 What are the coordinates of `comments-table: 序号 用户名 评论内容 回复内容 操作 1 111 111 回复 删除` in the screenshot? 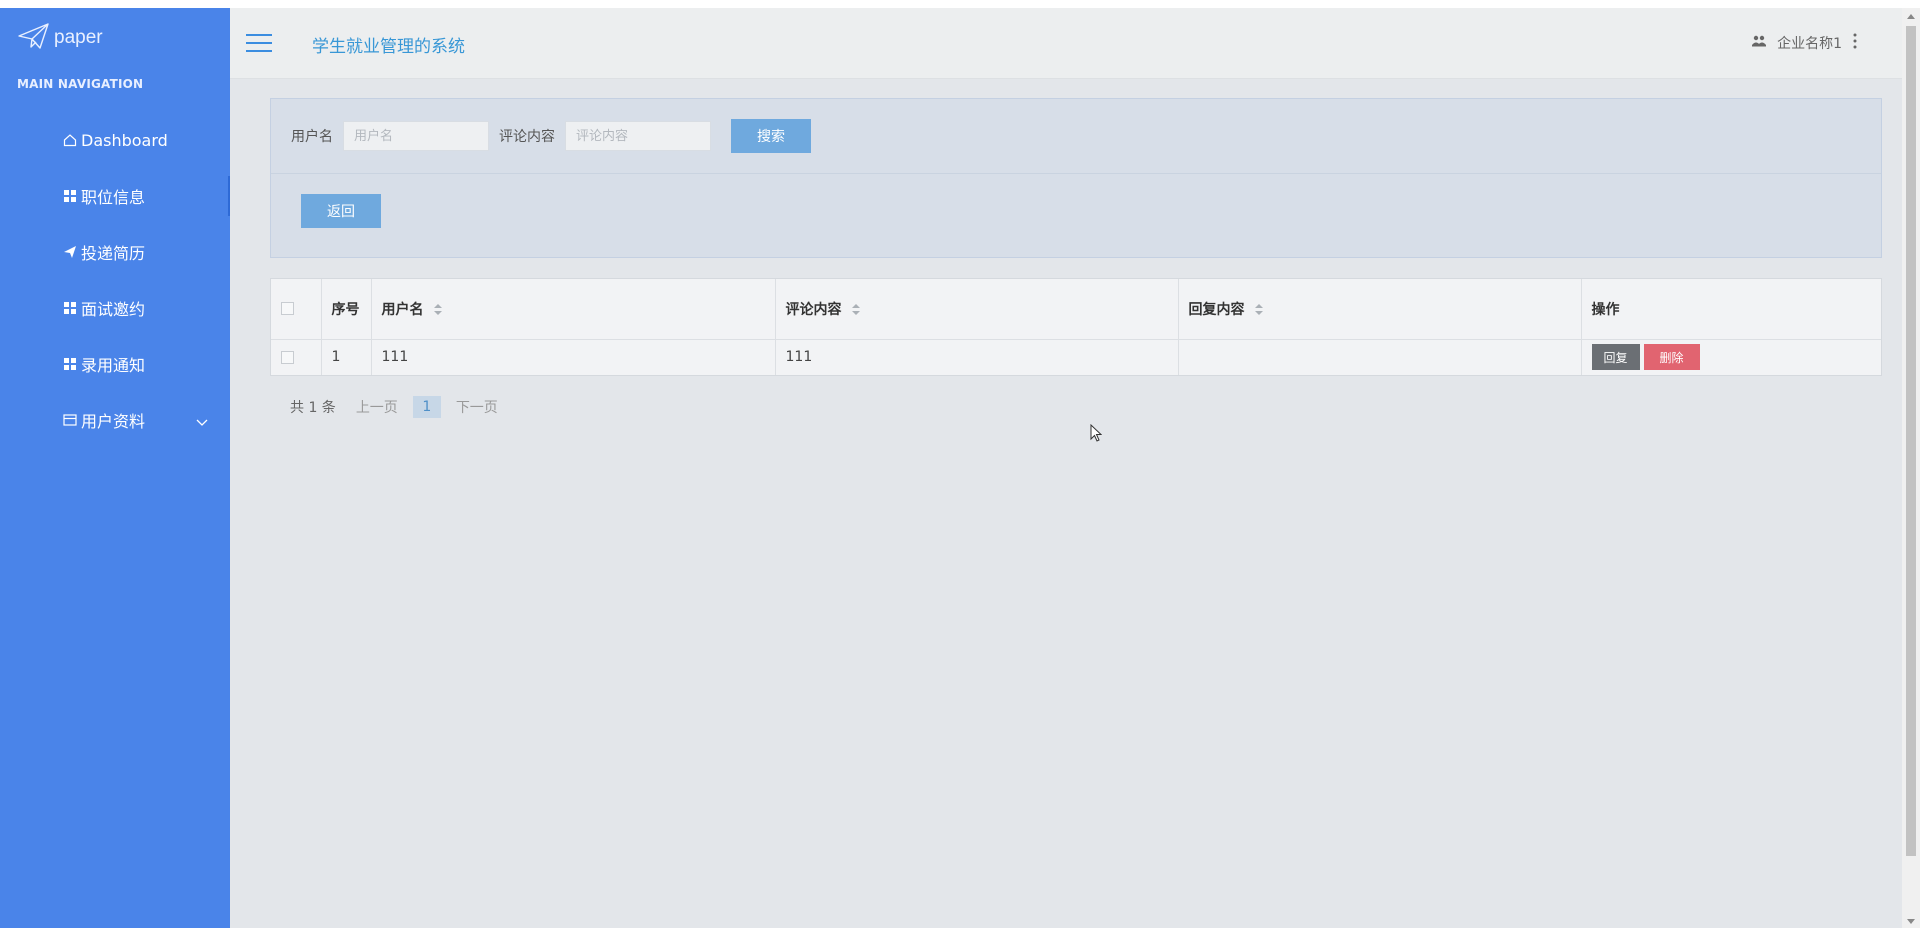 It's located at (1076, 327).